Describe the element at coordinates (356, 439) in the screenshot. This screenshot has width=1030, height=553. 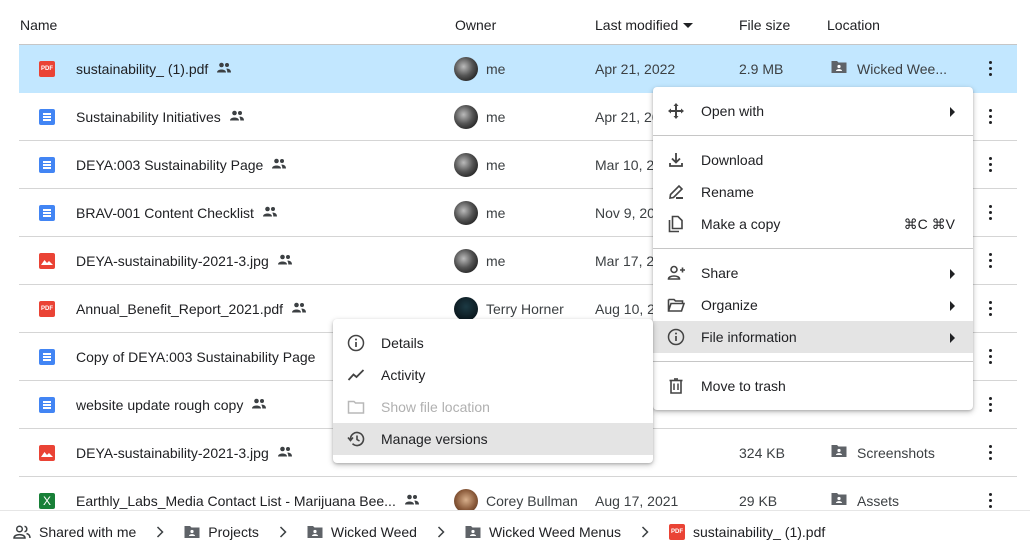
I see `version-history-icon` at that location.